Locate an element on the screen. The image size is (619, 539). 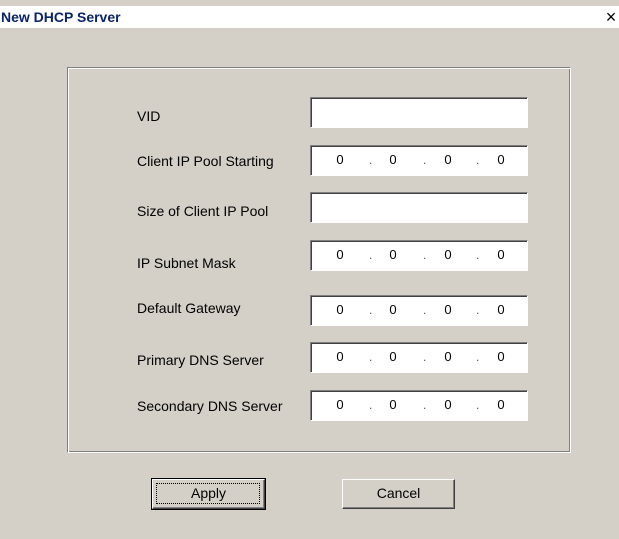
client-ip-pool-starting-label: Client IP Pool Starting is located at coordinates (205, 161).